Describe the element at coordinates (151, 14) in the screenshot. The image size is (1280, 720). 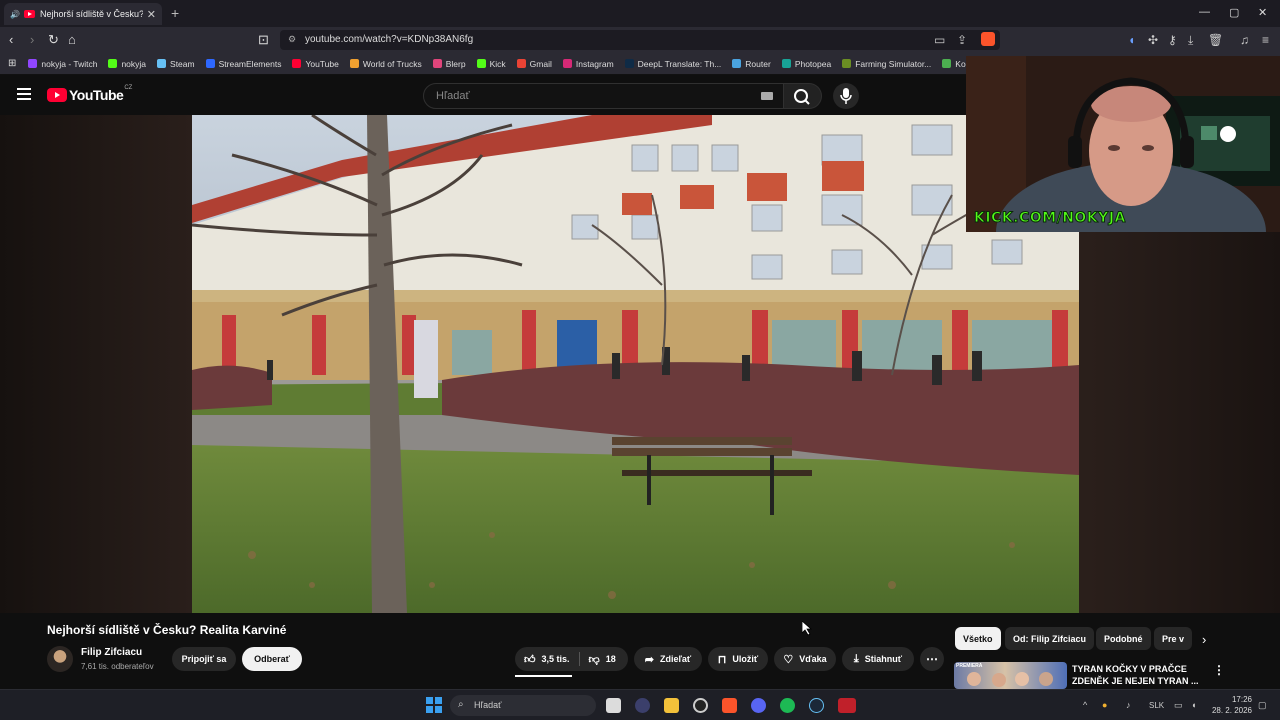
I see `close-tab-icon: ✕` at that location.